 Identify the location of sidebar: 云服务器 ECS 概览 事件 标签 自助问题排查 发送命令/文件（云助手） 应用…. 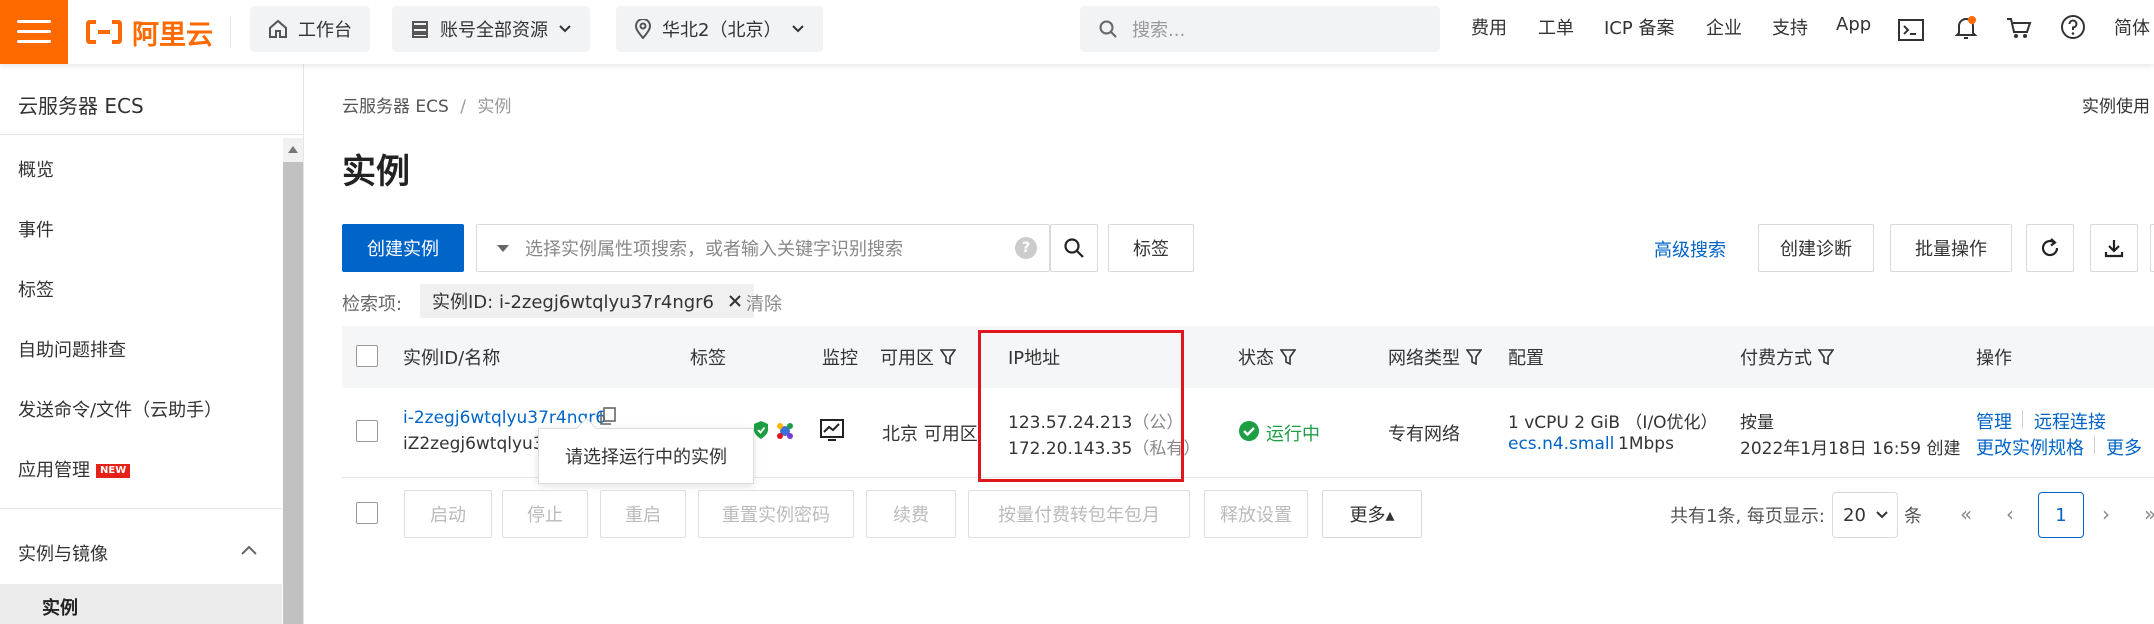
(152, 344).